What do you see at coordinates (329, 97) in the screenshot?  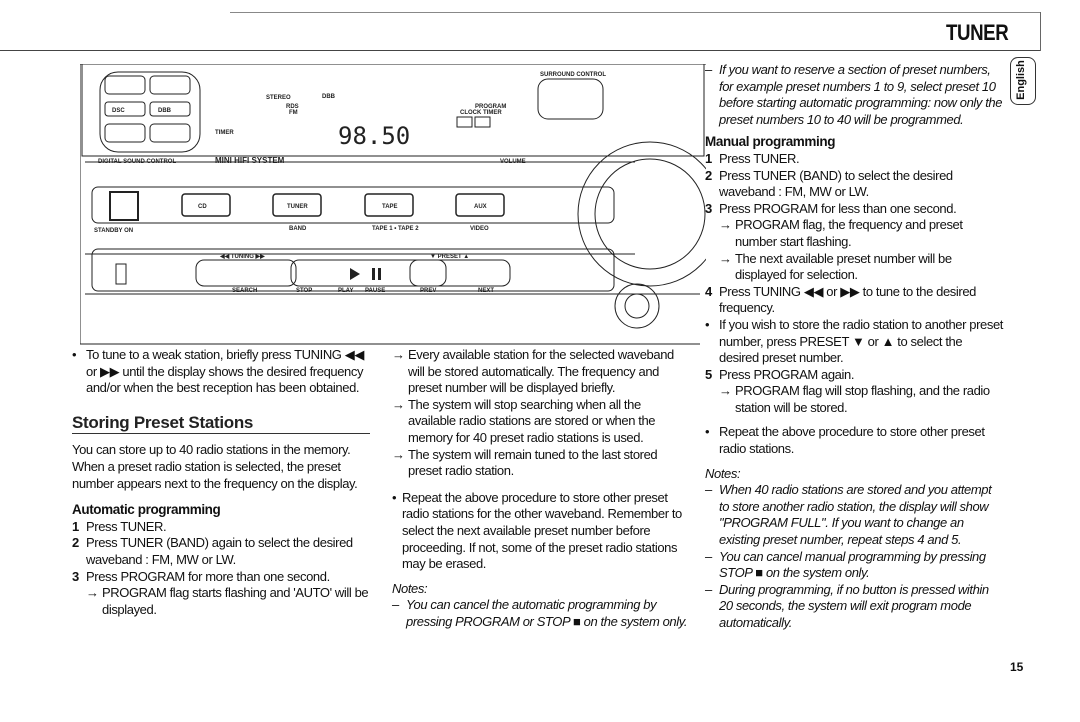 I see `dbb-indicator: DBB` at bounding box center [329, 97].